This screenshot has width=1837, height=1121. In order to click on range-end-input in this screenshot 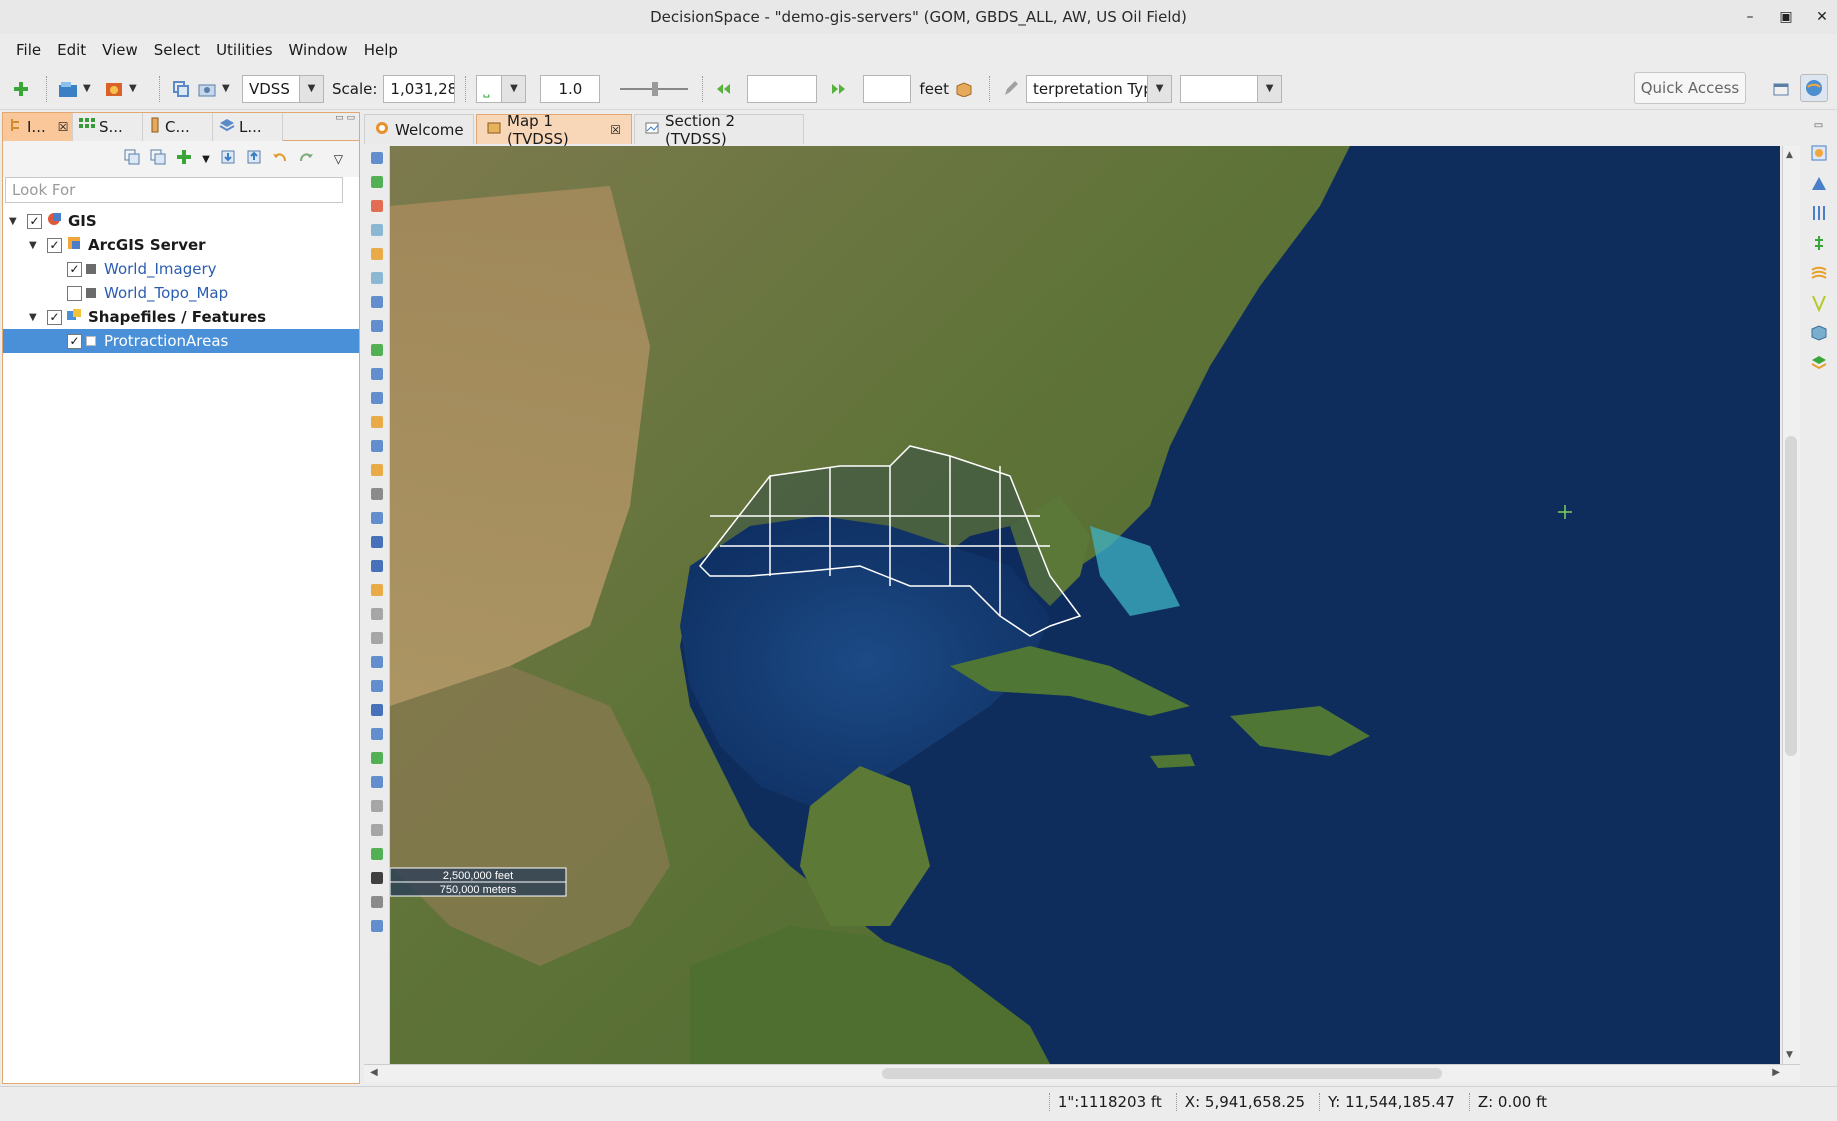, I will do `click(887, 88)`.